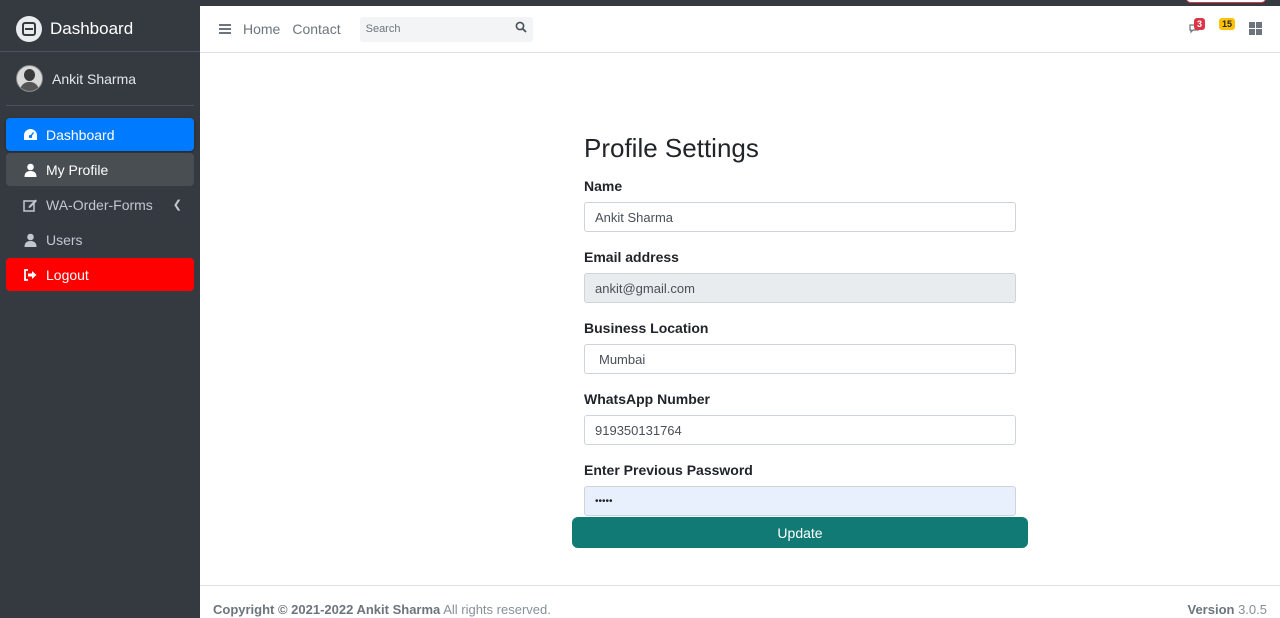 The height and width of the screenshot is (618, 1280). I want to click on brand-text: Dashboard, so click(92, 28).